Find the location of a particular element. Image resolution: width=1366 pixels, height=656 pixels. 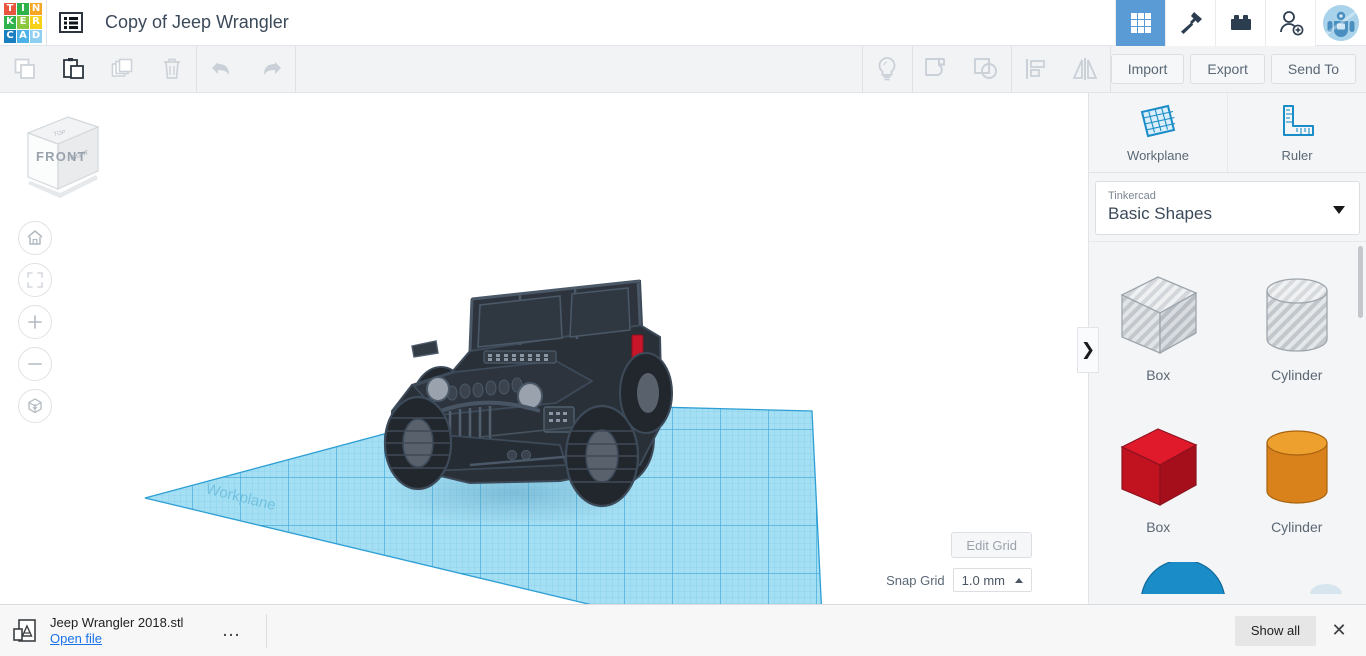

zoom-in-button is located at coordinates (35, 322).